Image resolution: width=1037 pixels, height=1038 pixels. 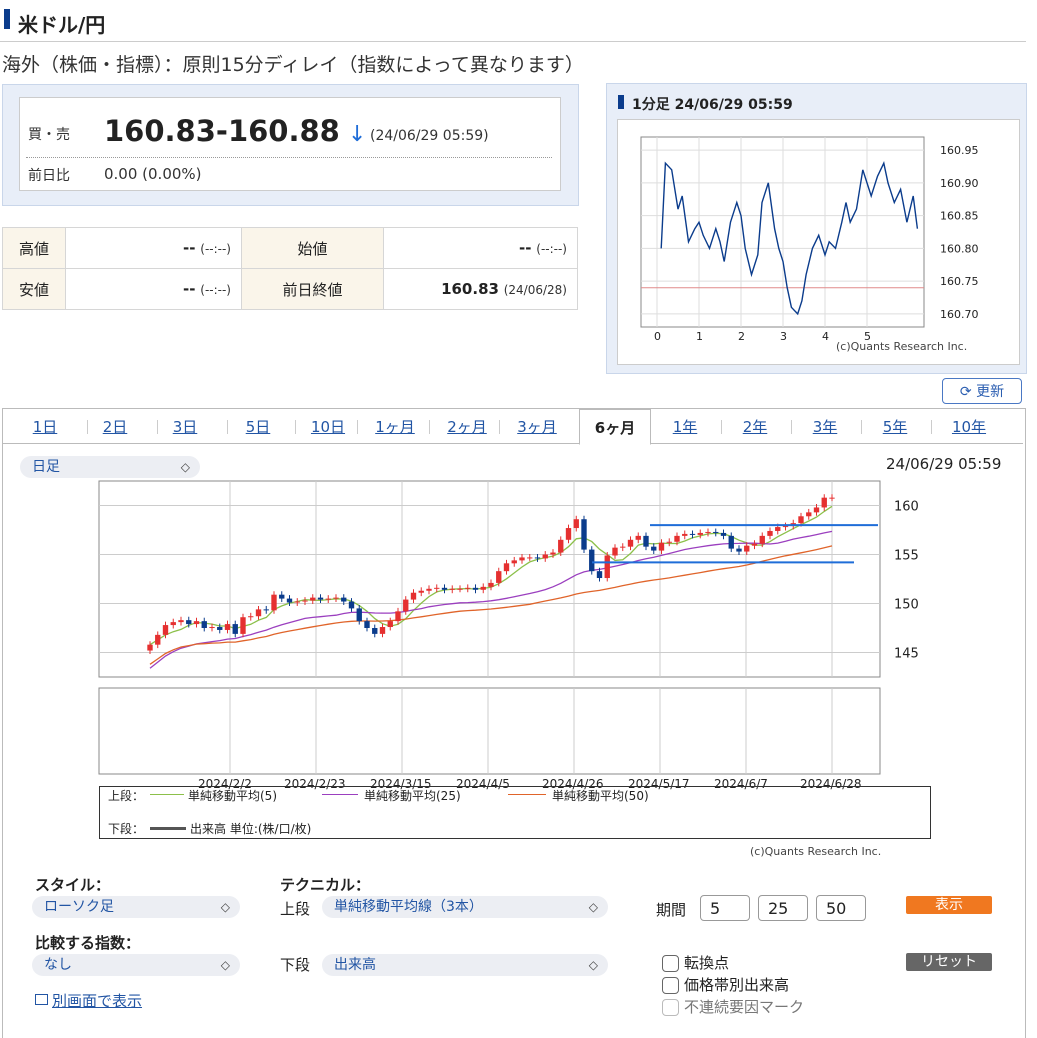 I want to click on page-title: 米ドル/円, so click(x=62, y=25).